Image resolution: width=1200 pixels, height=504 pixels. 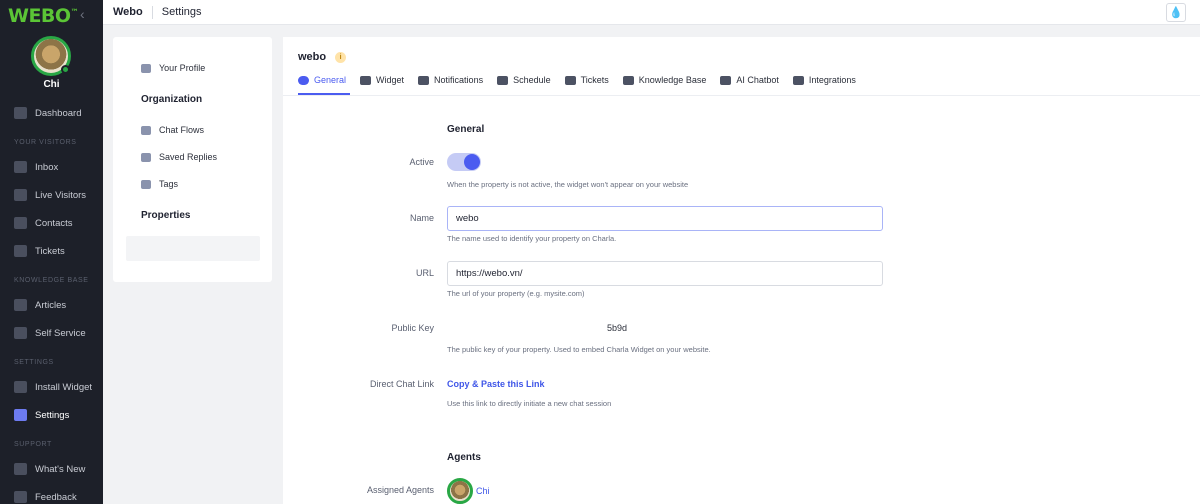 I want to click on sidebar-section-knowledge-base: KNOWLEDGE BASE, so click(x=51, y=280).